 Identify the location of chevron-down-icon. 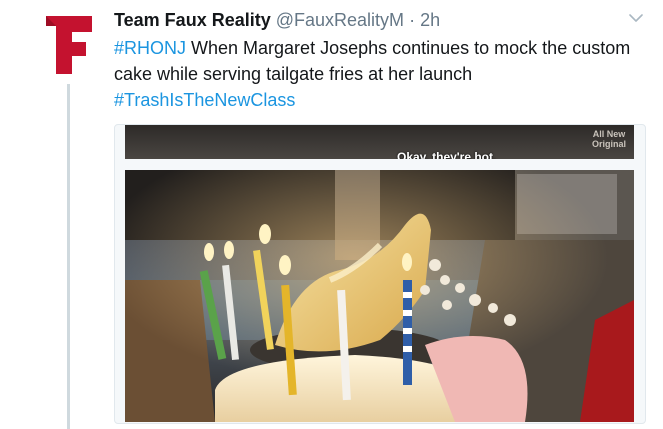
(636, 18).